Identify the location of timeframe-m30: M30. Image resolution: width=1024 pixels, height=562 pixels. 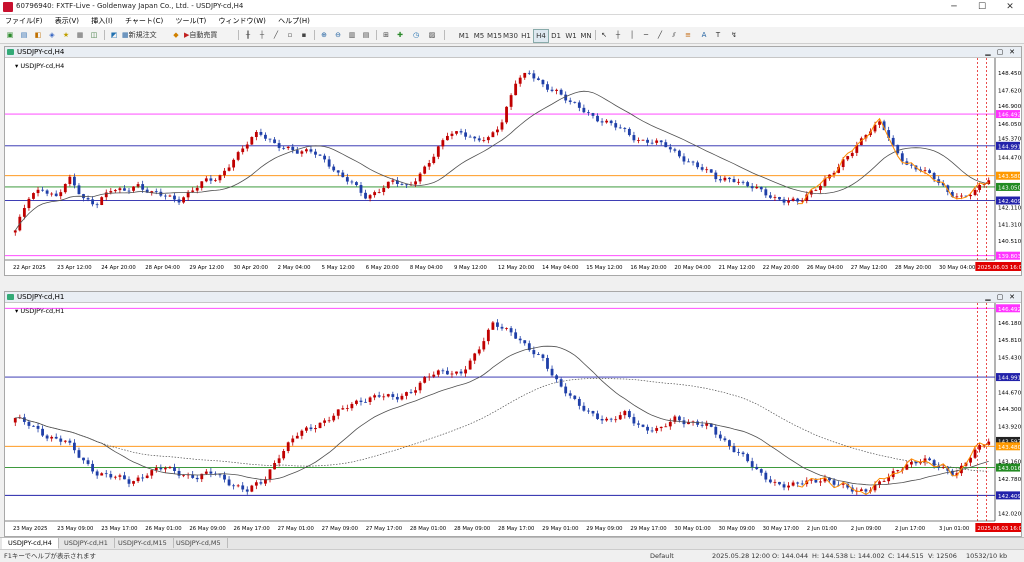
(510, 36).